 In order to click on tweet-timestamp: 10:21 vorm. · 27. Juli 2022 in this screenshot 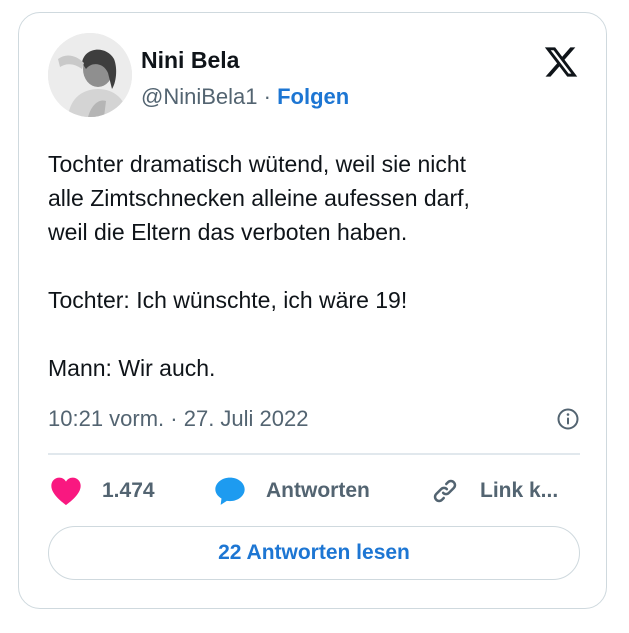, I will do `click(178, 418)`.